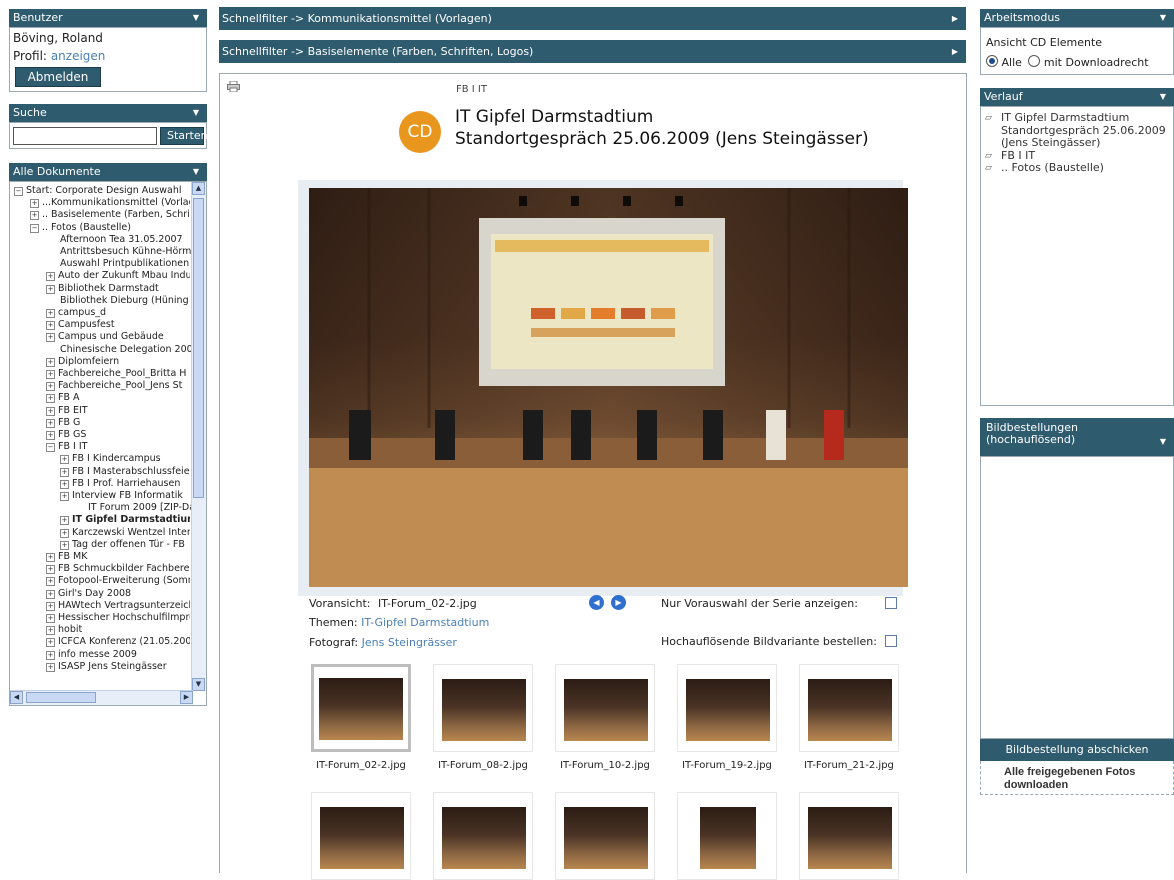  What do you see at coordinates (125, 301) in the screenshot?
I see `tree-item: Bibliothek Dieburg (Hüning 2)` at bounding box center [125, 301].